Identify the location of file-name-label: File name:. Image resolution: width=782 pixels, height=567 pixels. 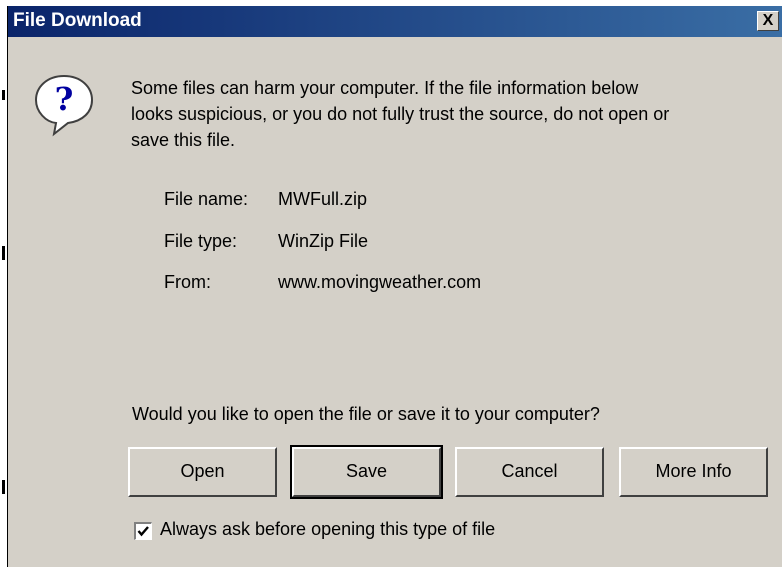
(206, 199).